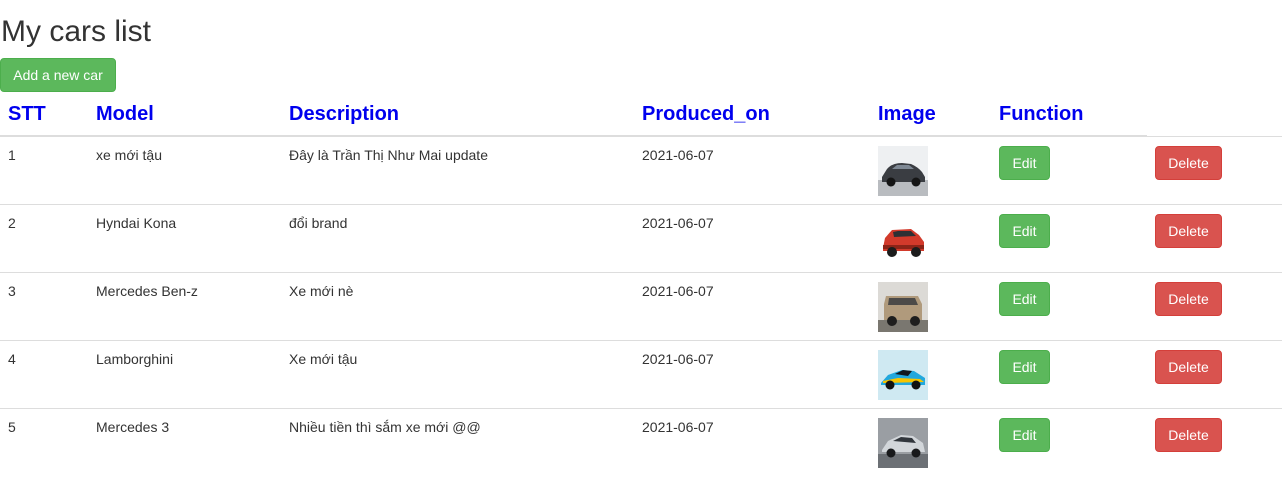  Describe the element at coordinates (44, 374) in the screenshot. I see `cell-stt: 4` at that location.